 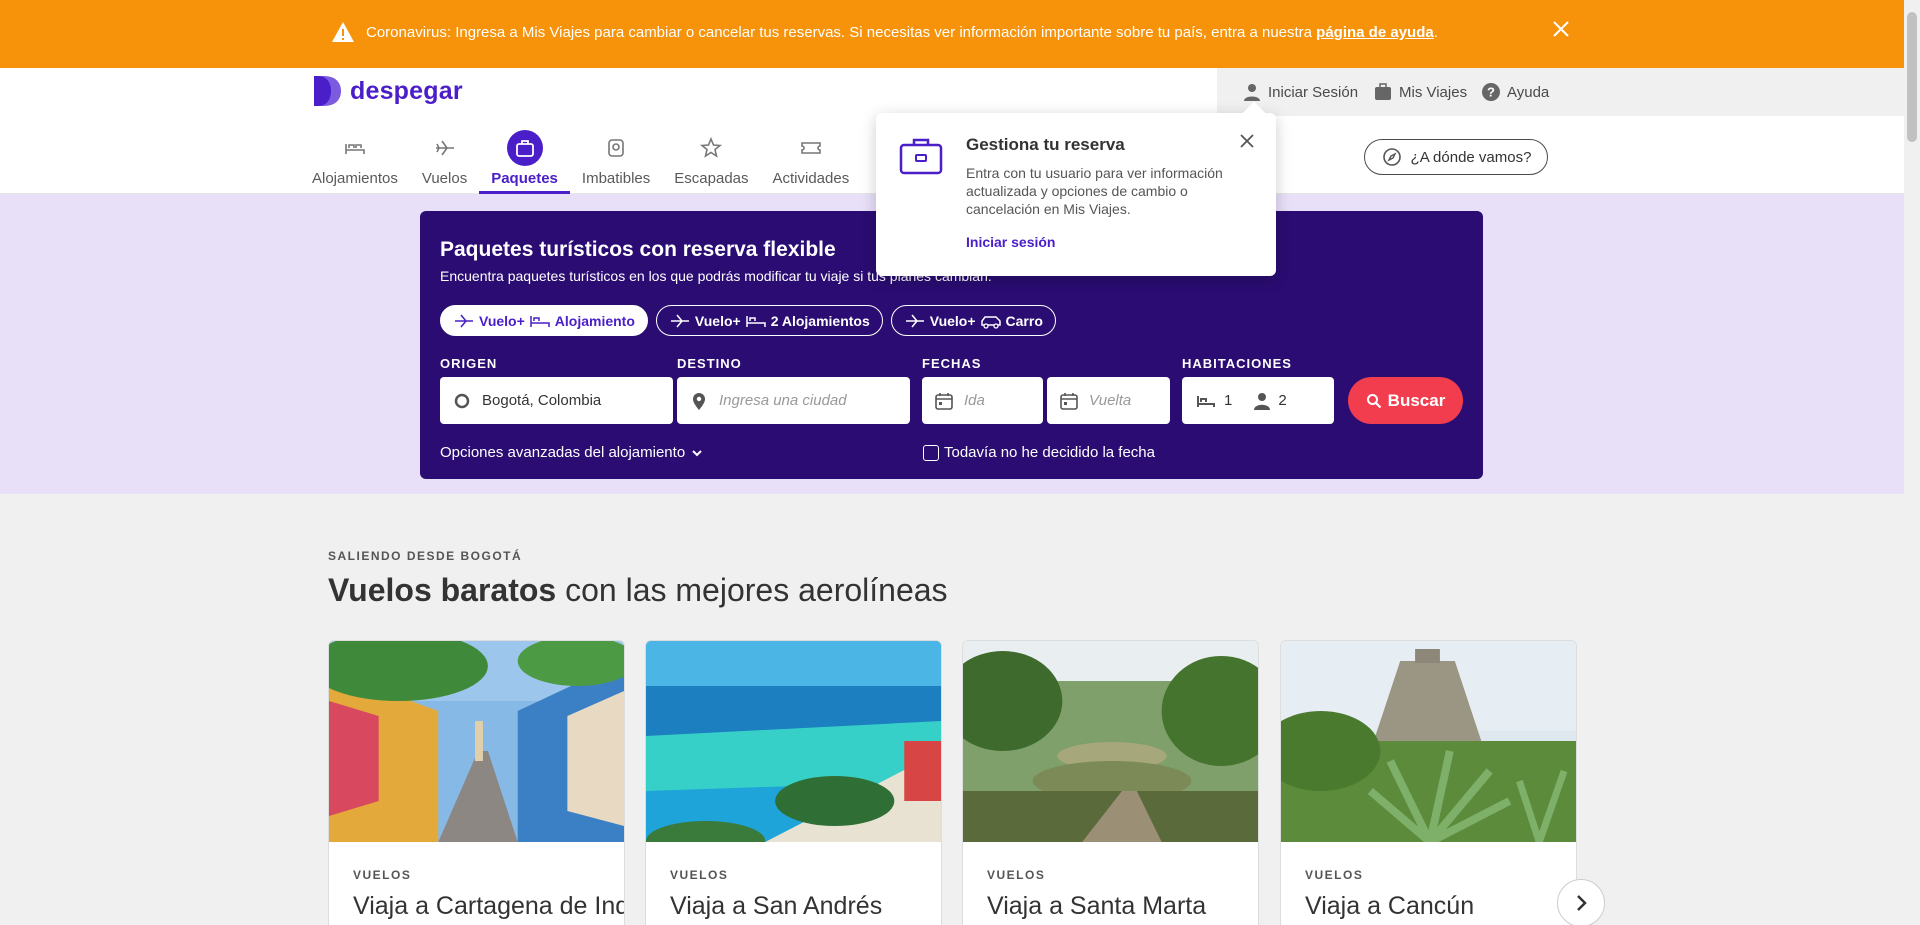 I want to click on tab-alojamientos: Alojamientos, so click(x=355, y=161).